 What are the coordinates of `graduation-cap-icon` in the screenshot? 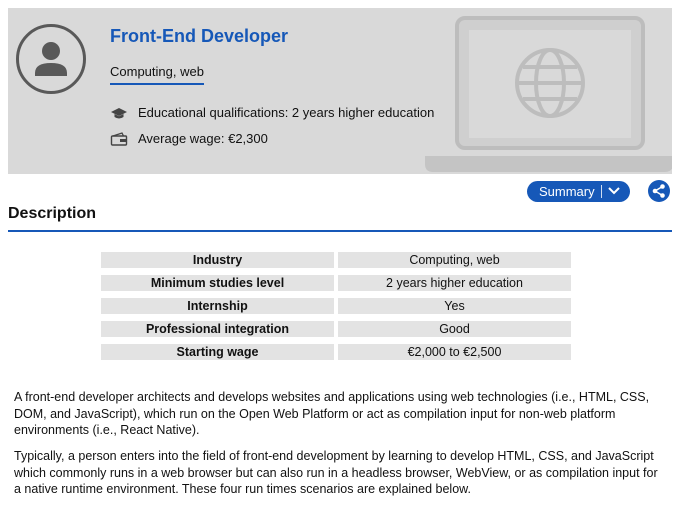 It's located at (119, 113).